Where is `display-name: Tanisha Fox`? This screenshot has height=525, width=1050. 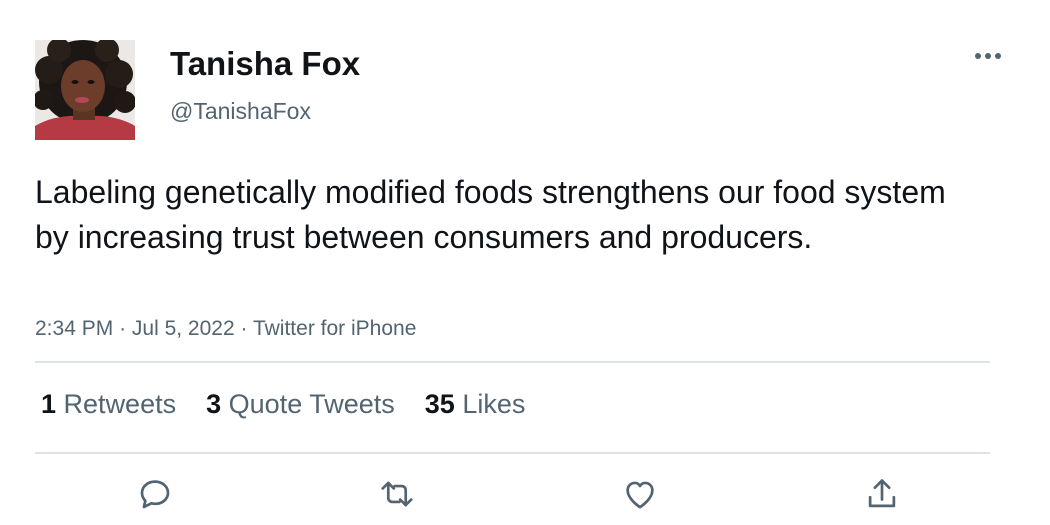
display-name: Tanisha Fox is located at coordinates (265, 64).